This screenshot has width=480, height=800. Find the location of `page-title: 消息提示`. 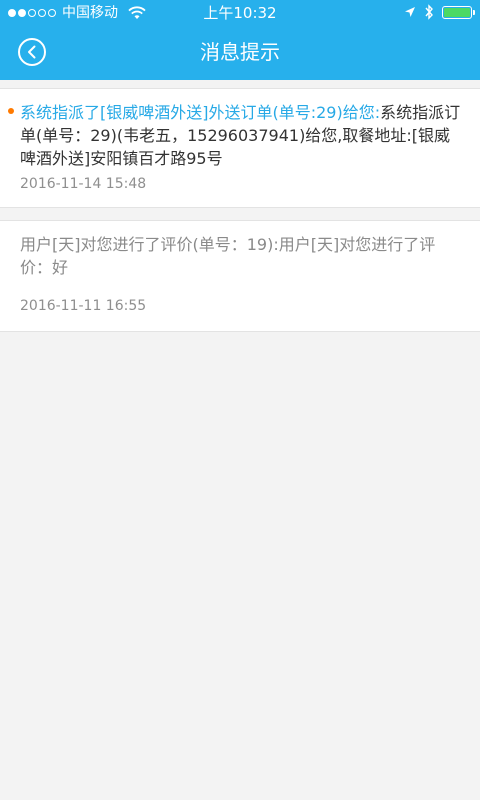

page-title: 消息提示 is located at coordinates (240, 52).